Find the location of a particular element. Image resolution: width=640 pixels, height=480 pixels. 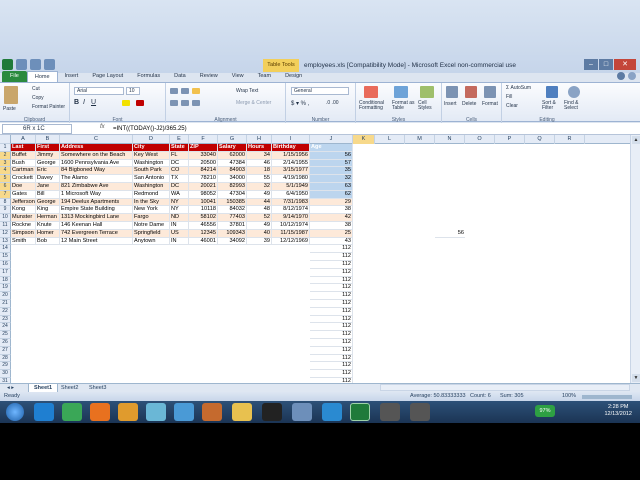

tab-team: Team is located at coordinates (264, 76).